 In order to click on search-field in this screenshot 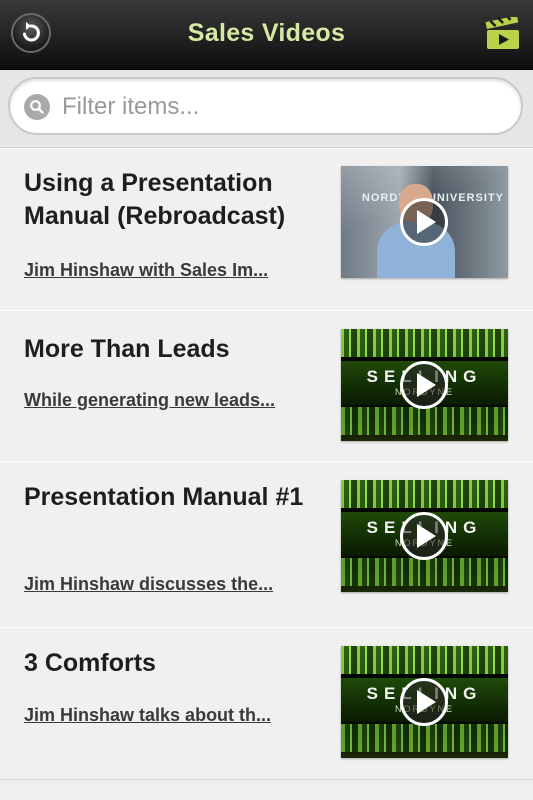, I will do `click(265, 106)`.